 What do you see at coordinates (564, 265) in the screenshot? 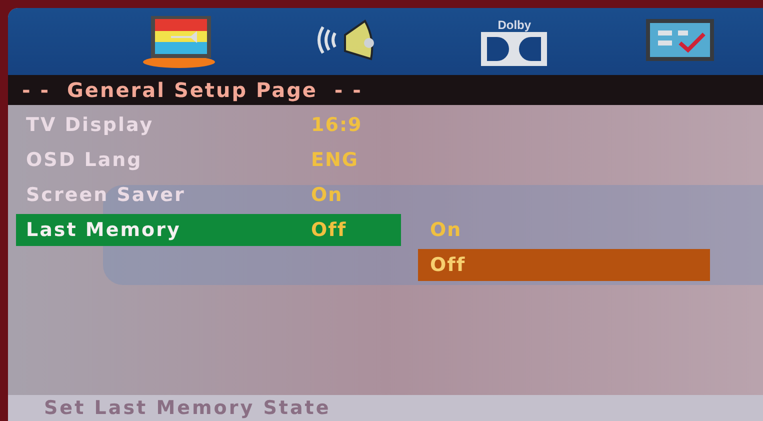
I see `option-item: Off` at bounding box center [564, 265].